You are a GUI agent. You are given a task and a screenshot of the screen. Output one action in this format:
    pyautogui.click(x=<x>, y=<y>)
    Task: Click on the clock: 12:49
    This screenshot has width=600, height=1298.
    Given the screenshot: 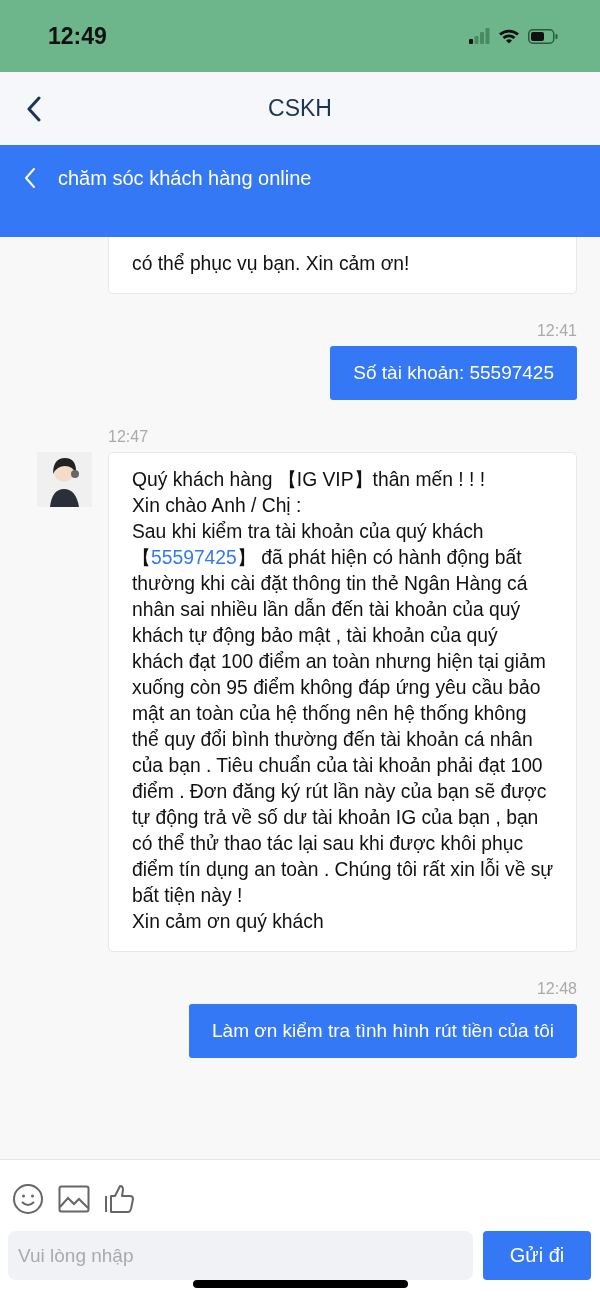 What is the action you would take?
    pyautogui.click(x=77, y=36)
    